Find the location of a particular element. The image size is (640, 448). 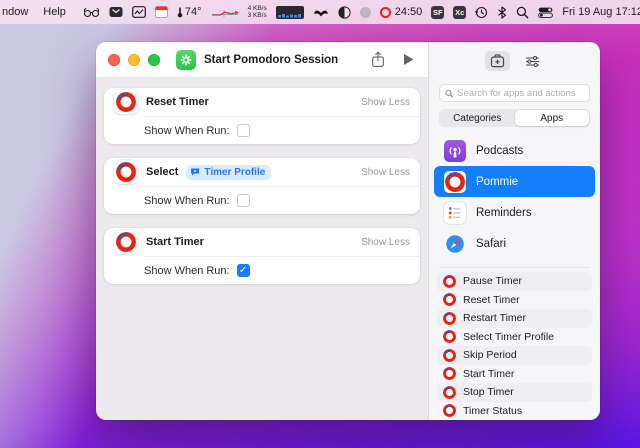

action-item-stop-timer: Stop Timer is located at coordinates (514, 392).